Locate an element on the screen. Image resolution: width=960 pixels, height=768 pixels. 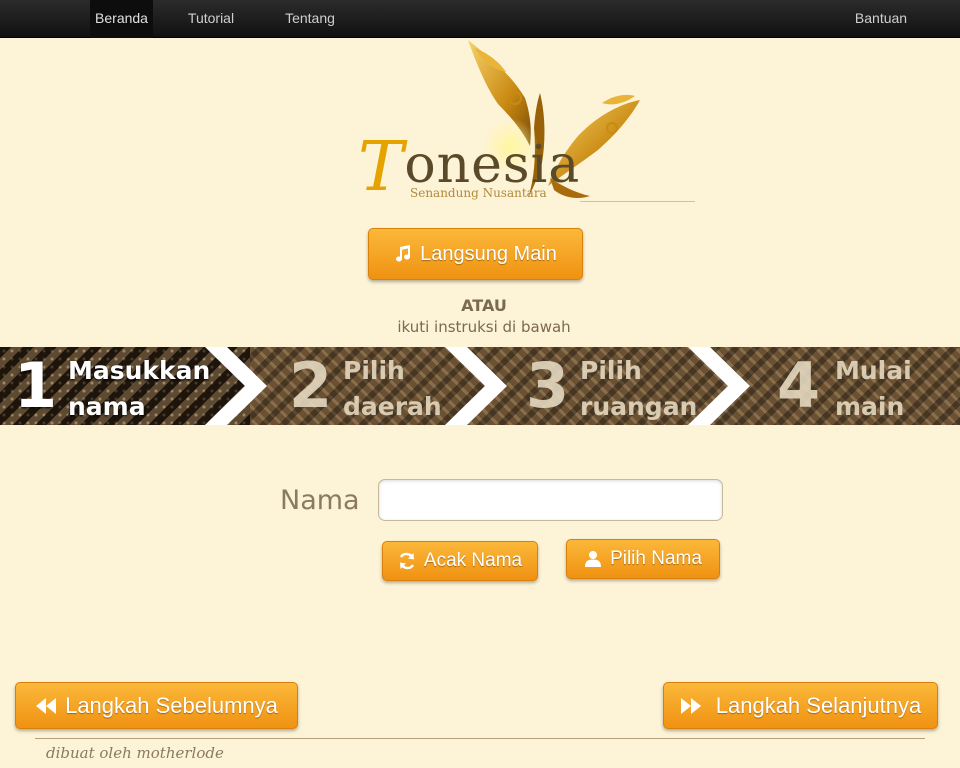
step-label: Pilih daerah is located at coordinates (392, 388).